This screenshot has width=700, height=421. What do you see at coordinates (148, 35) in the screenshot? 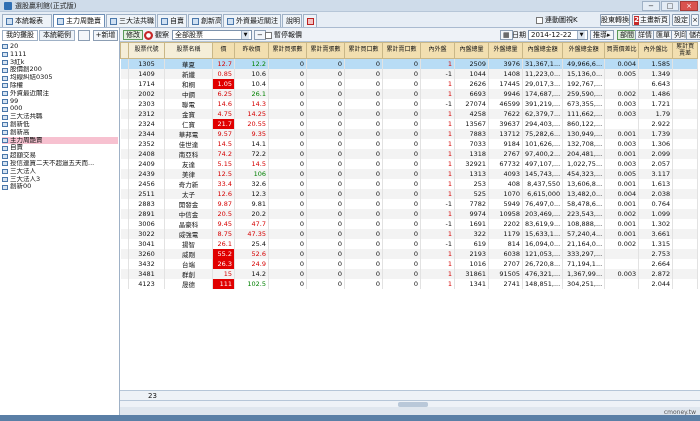
I see `stop-icon: ●` at bounding box center [148, 35].